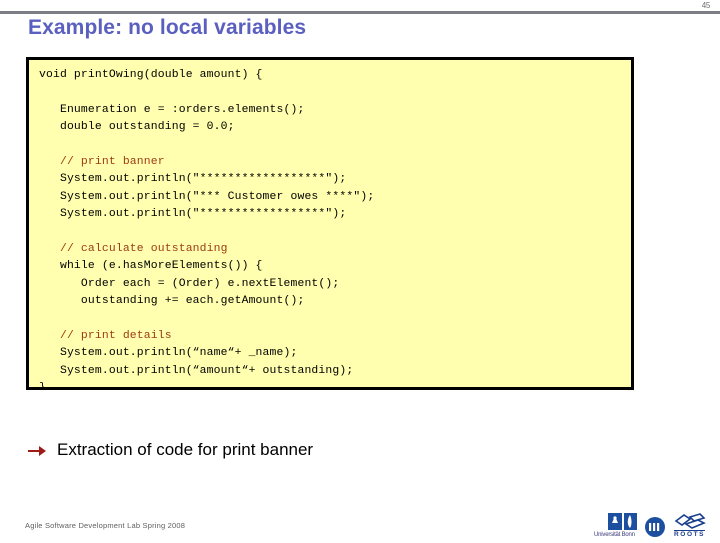 This screenshot has width=720, height=543. What do you see at coordinates (137, 127) in the screenshot?
I see `code-line: double outstanding = 0.0;` at bounding box center [137, 127].